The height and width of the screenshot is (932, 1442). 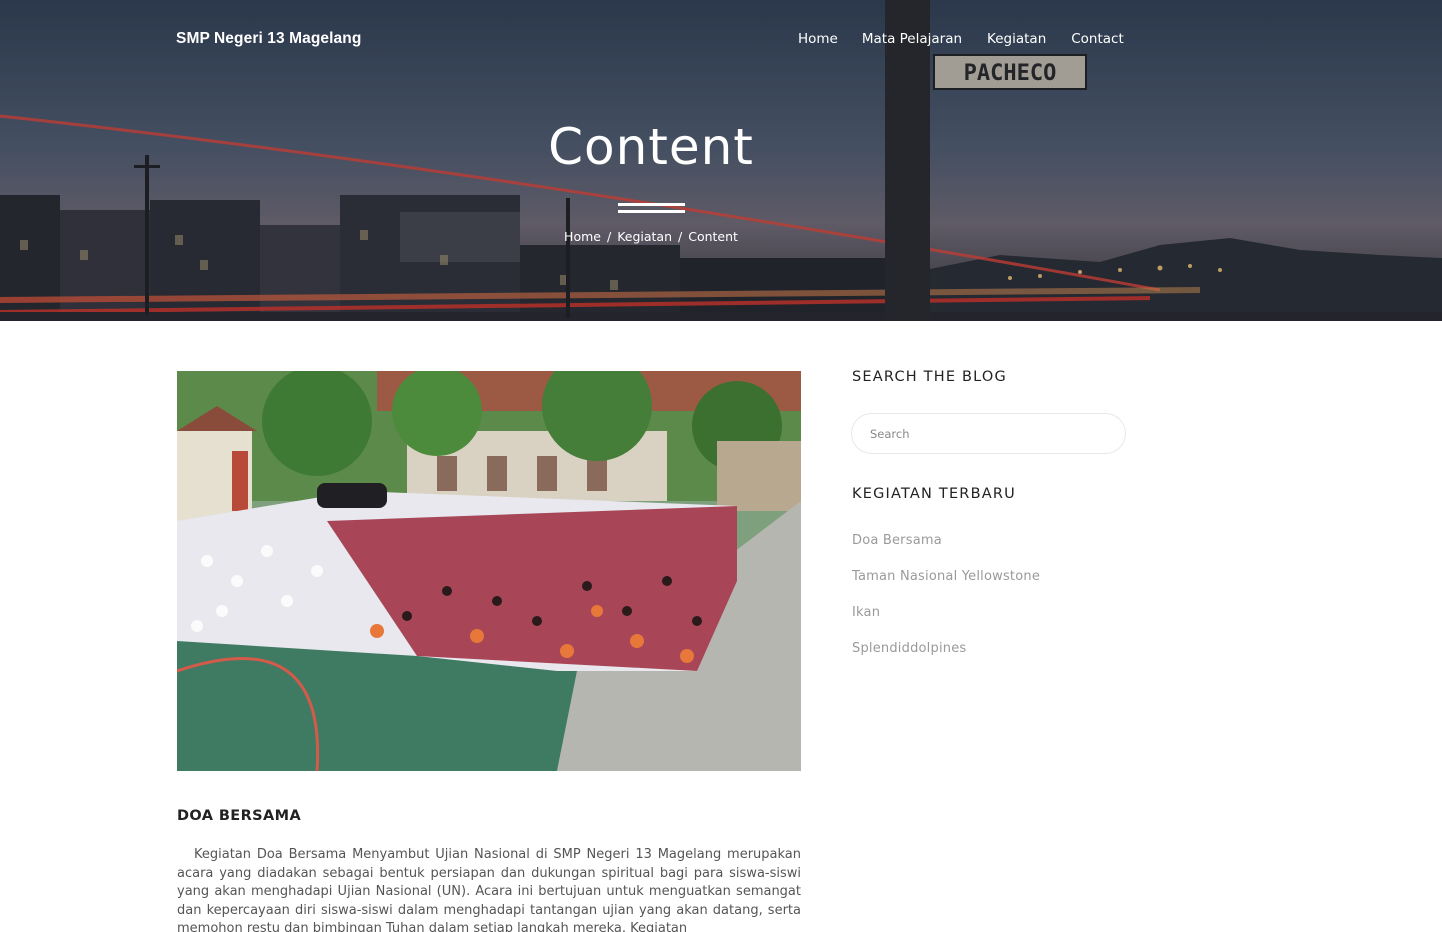 What do you see at coordinates (818, 39) in the screenshot?
I see `nav-home: Home` at bounding box center [818, 39].